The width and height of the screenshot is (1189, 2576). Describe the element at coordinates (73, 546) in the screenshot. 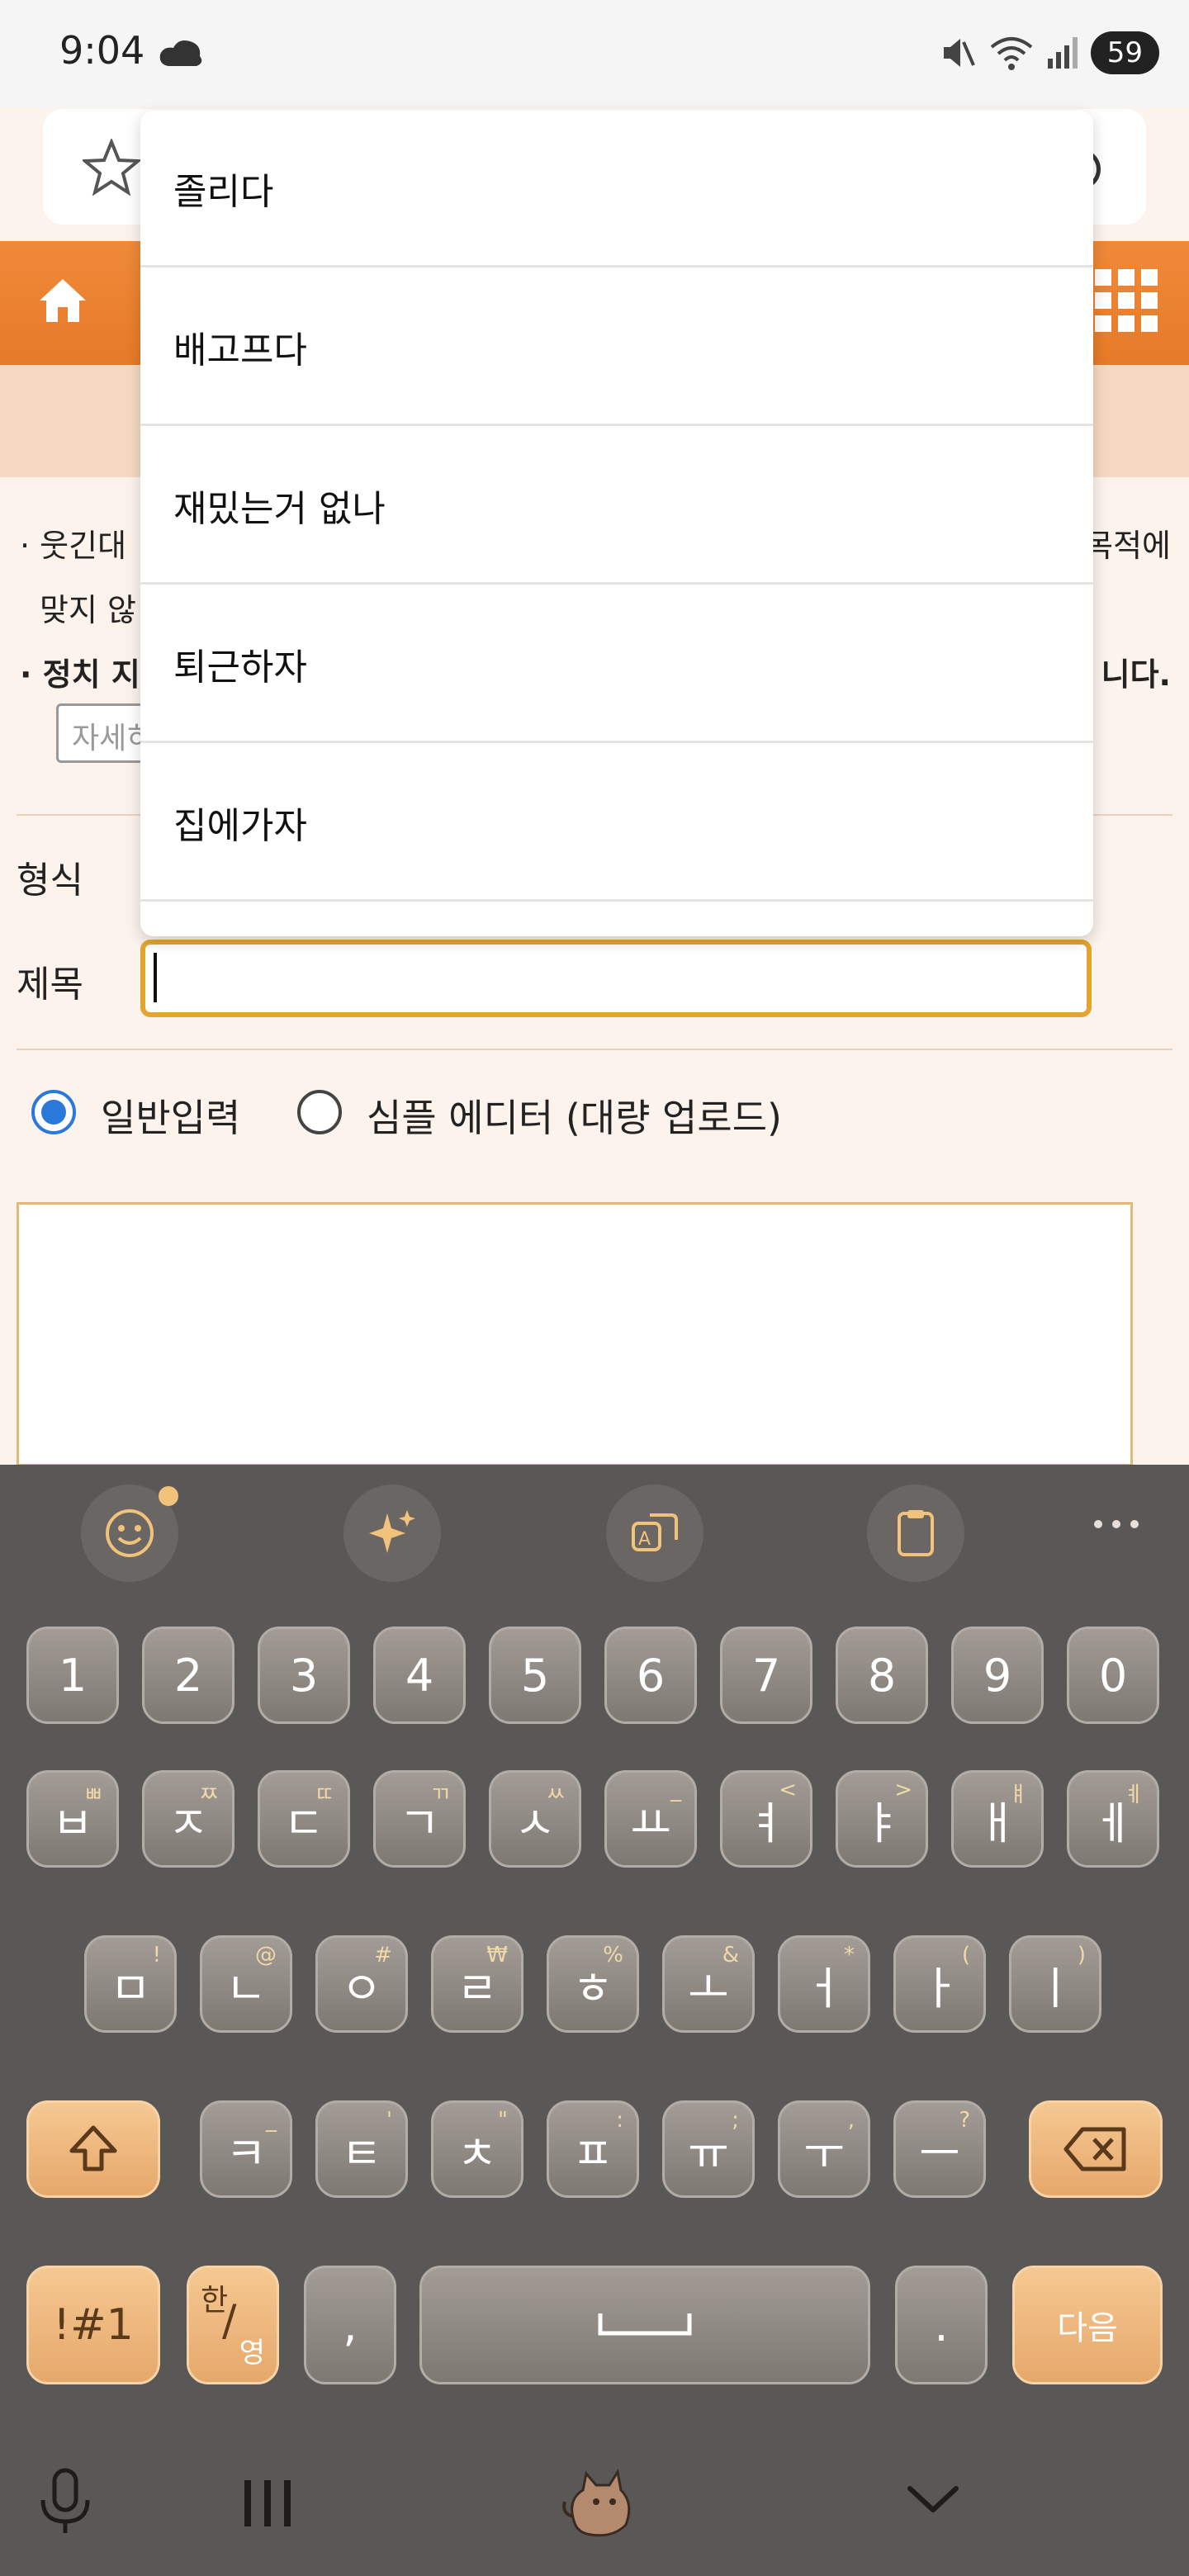

I see `notice-line-1: · 웃긴대` at that location.